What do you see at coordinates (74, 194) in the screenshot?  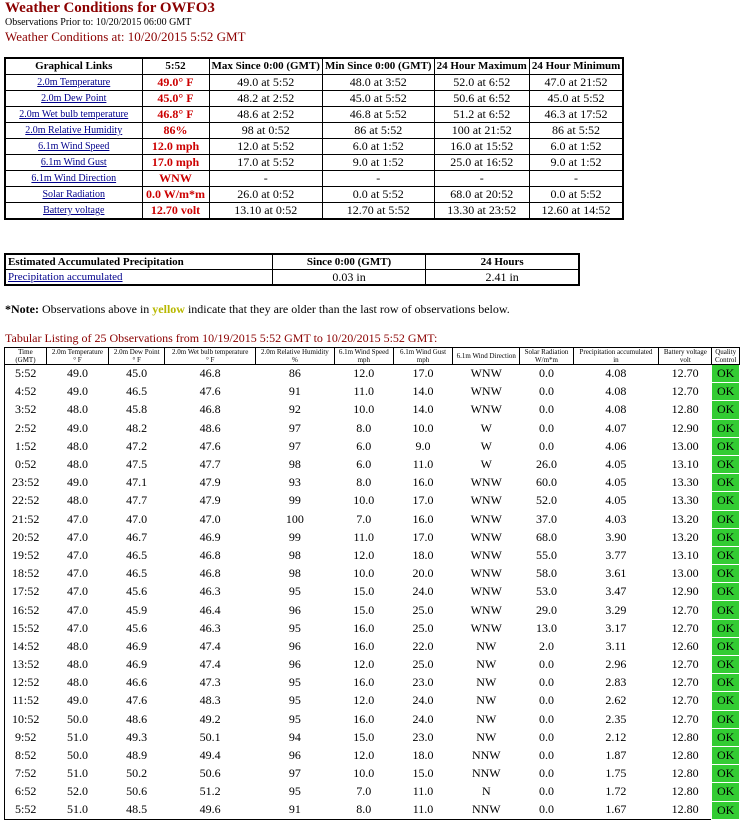 I see `graphical-link: Solar Radiation` at bounding box center [74, 194].